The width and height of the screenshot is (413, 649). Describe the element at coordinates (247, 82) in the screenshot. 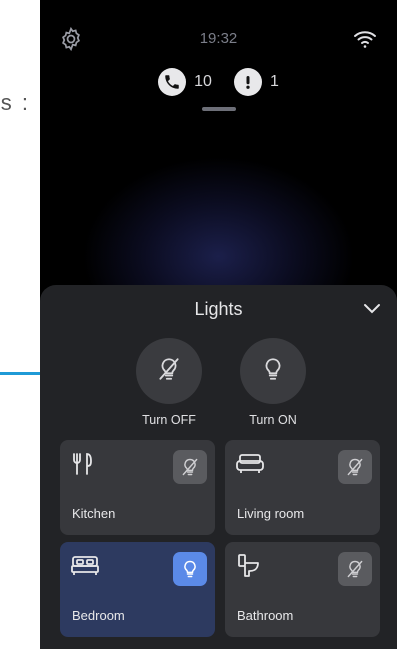

I see `exclamation-icon` at that location.